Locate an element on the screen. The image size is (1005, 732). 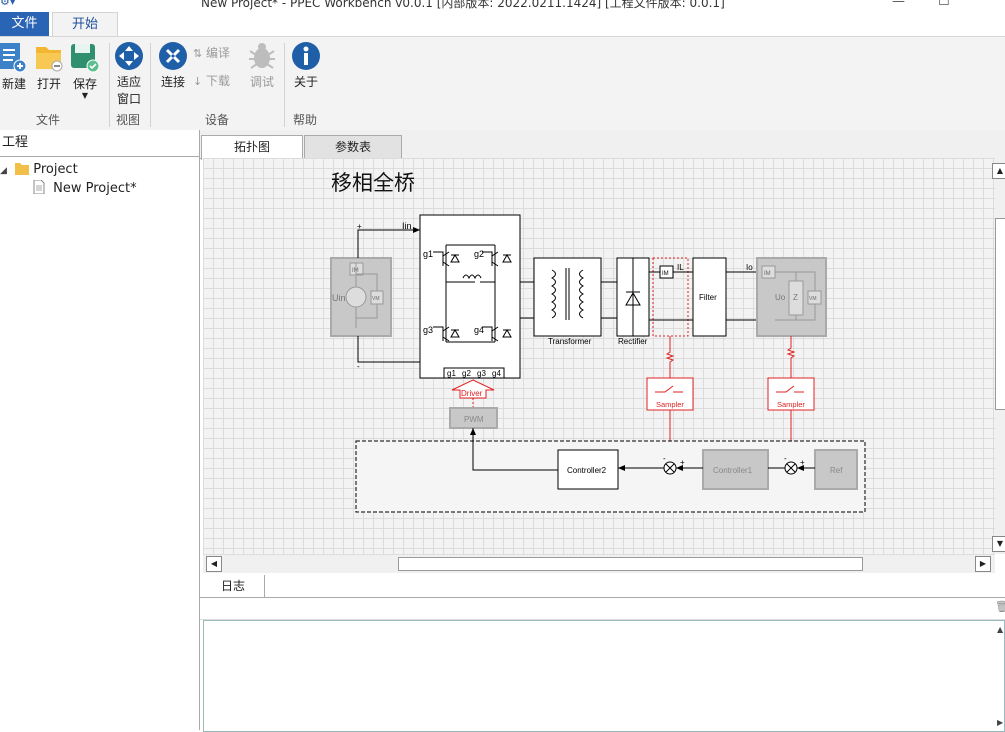
input-source: IM Uin VM is located at coordinates (361, 297).